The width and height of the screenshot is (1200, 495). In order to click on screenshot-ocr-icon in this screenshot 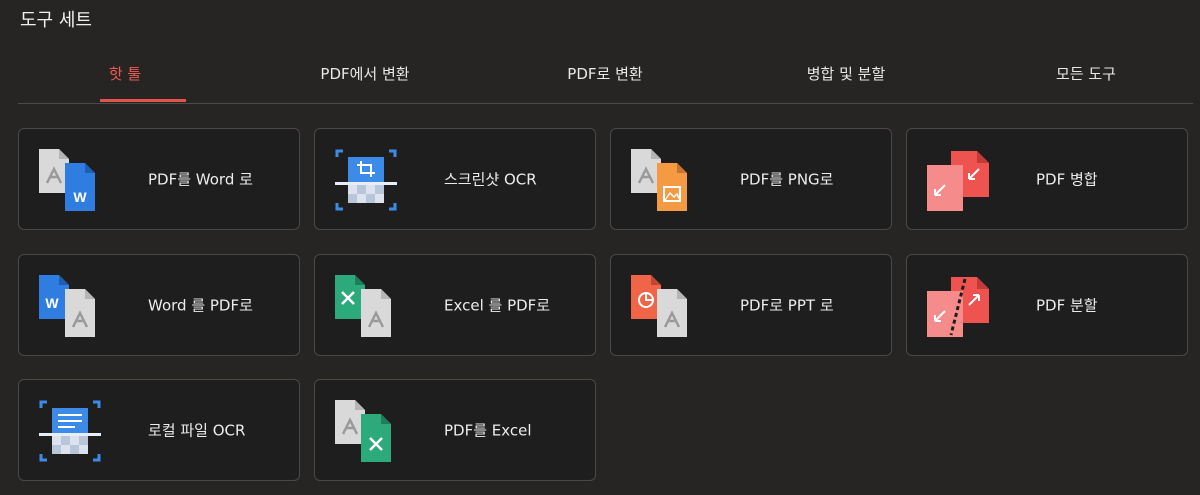, I will do `click(366, 180)`.